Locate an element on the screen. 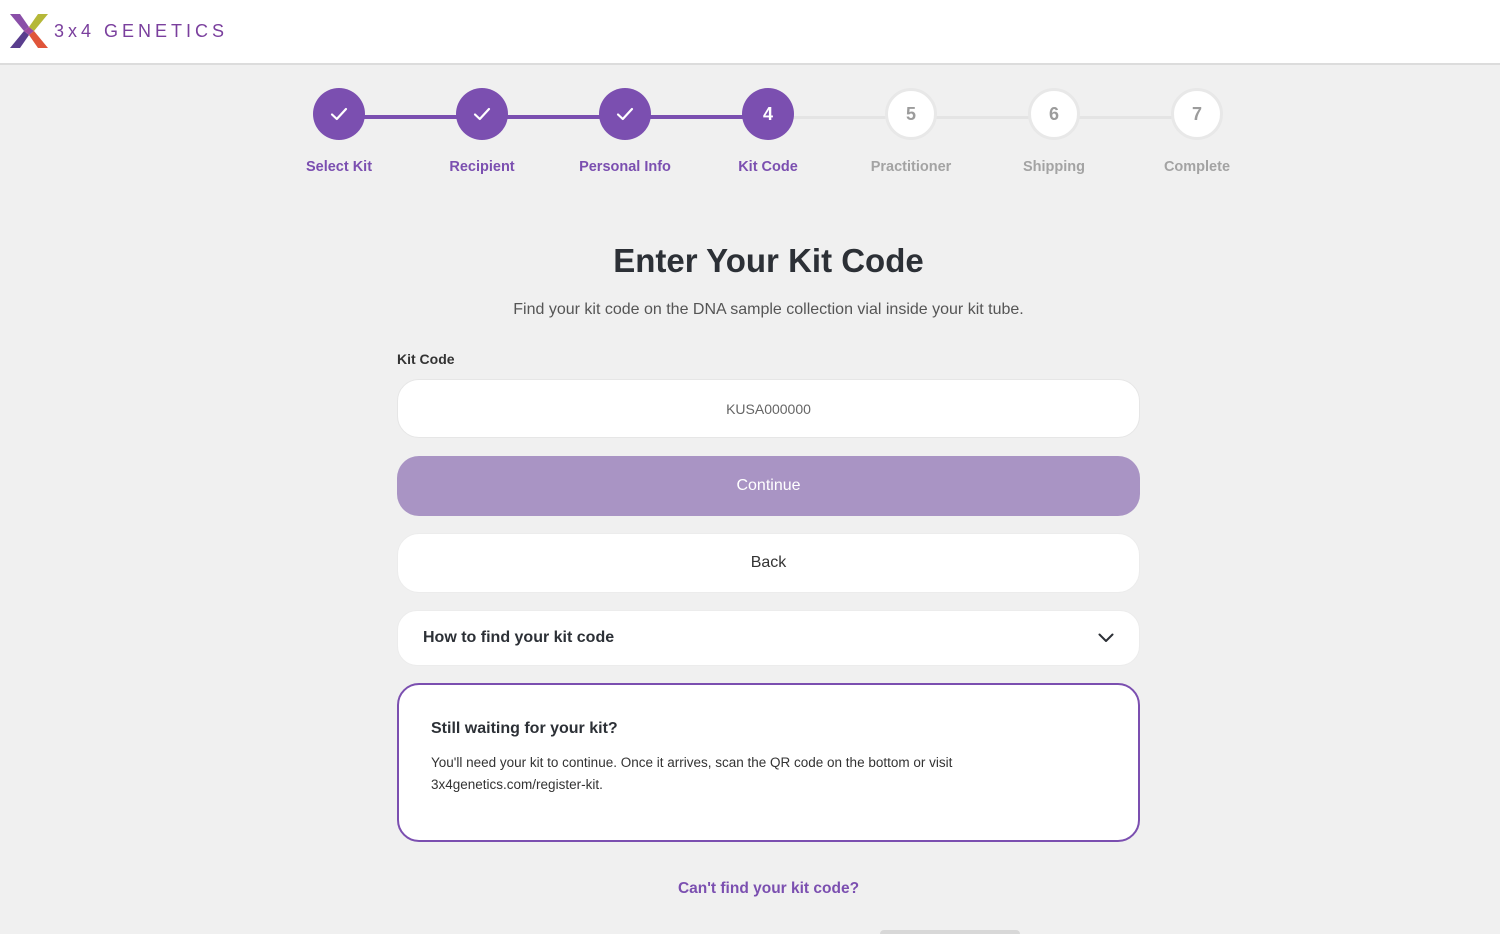 Image resolution: width=1500 pixels, height=934 pixels. cant-find-kit-code-link: Can't find your kit code? is located at coordinates (750, 889).